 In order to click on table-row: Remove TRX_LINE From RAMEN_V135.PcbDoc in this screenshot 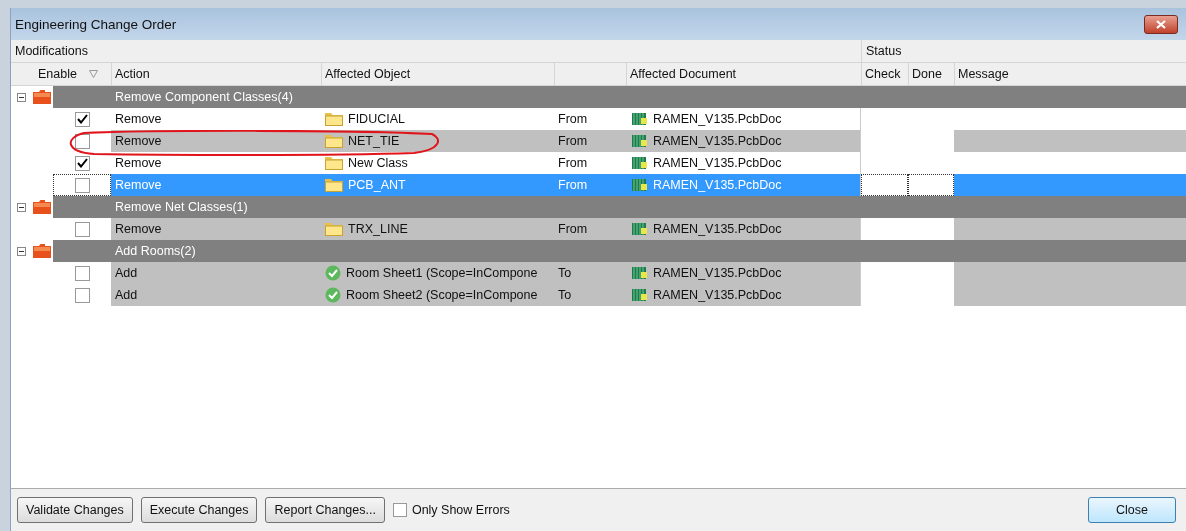, I will do `click(598, 229)`.